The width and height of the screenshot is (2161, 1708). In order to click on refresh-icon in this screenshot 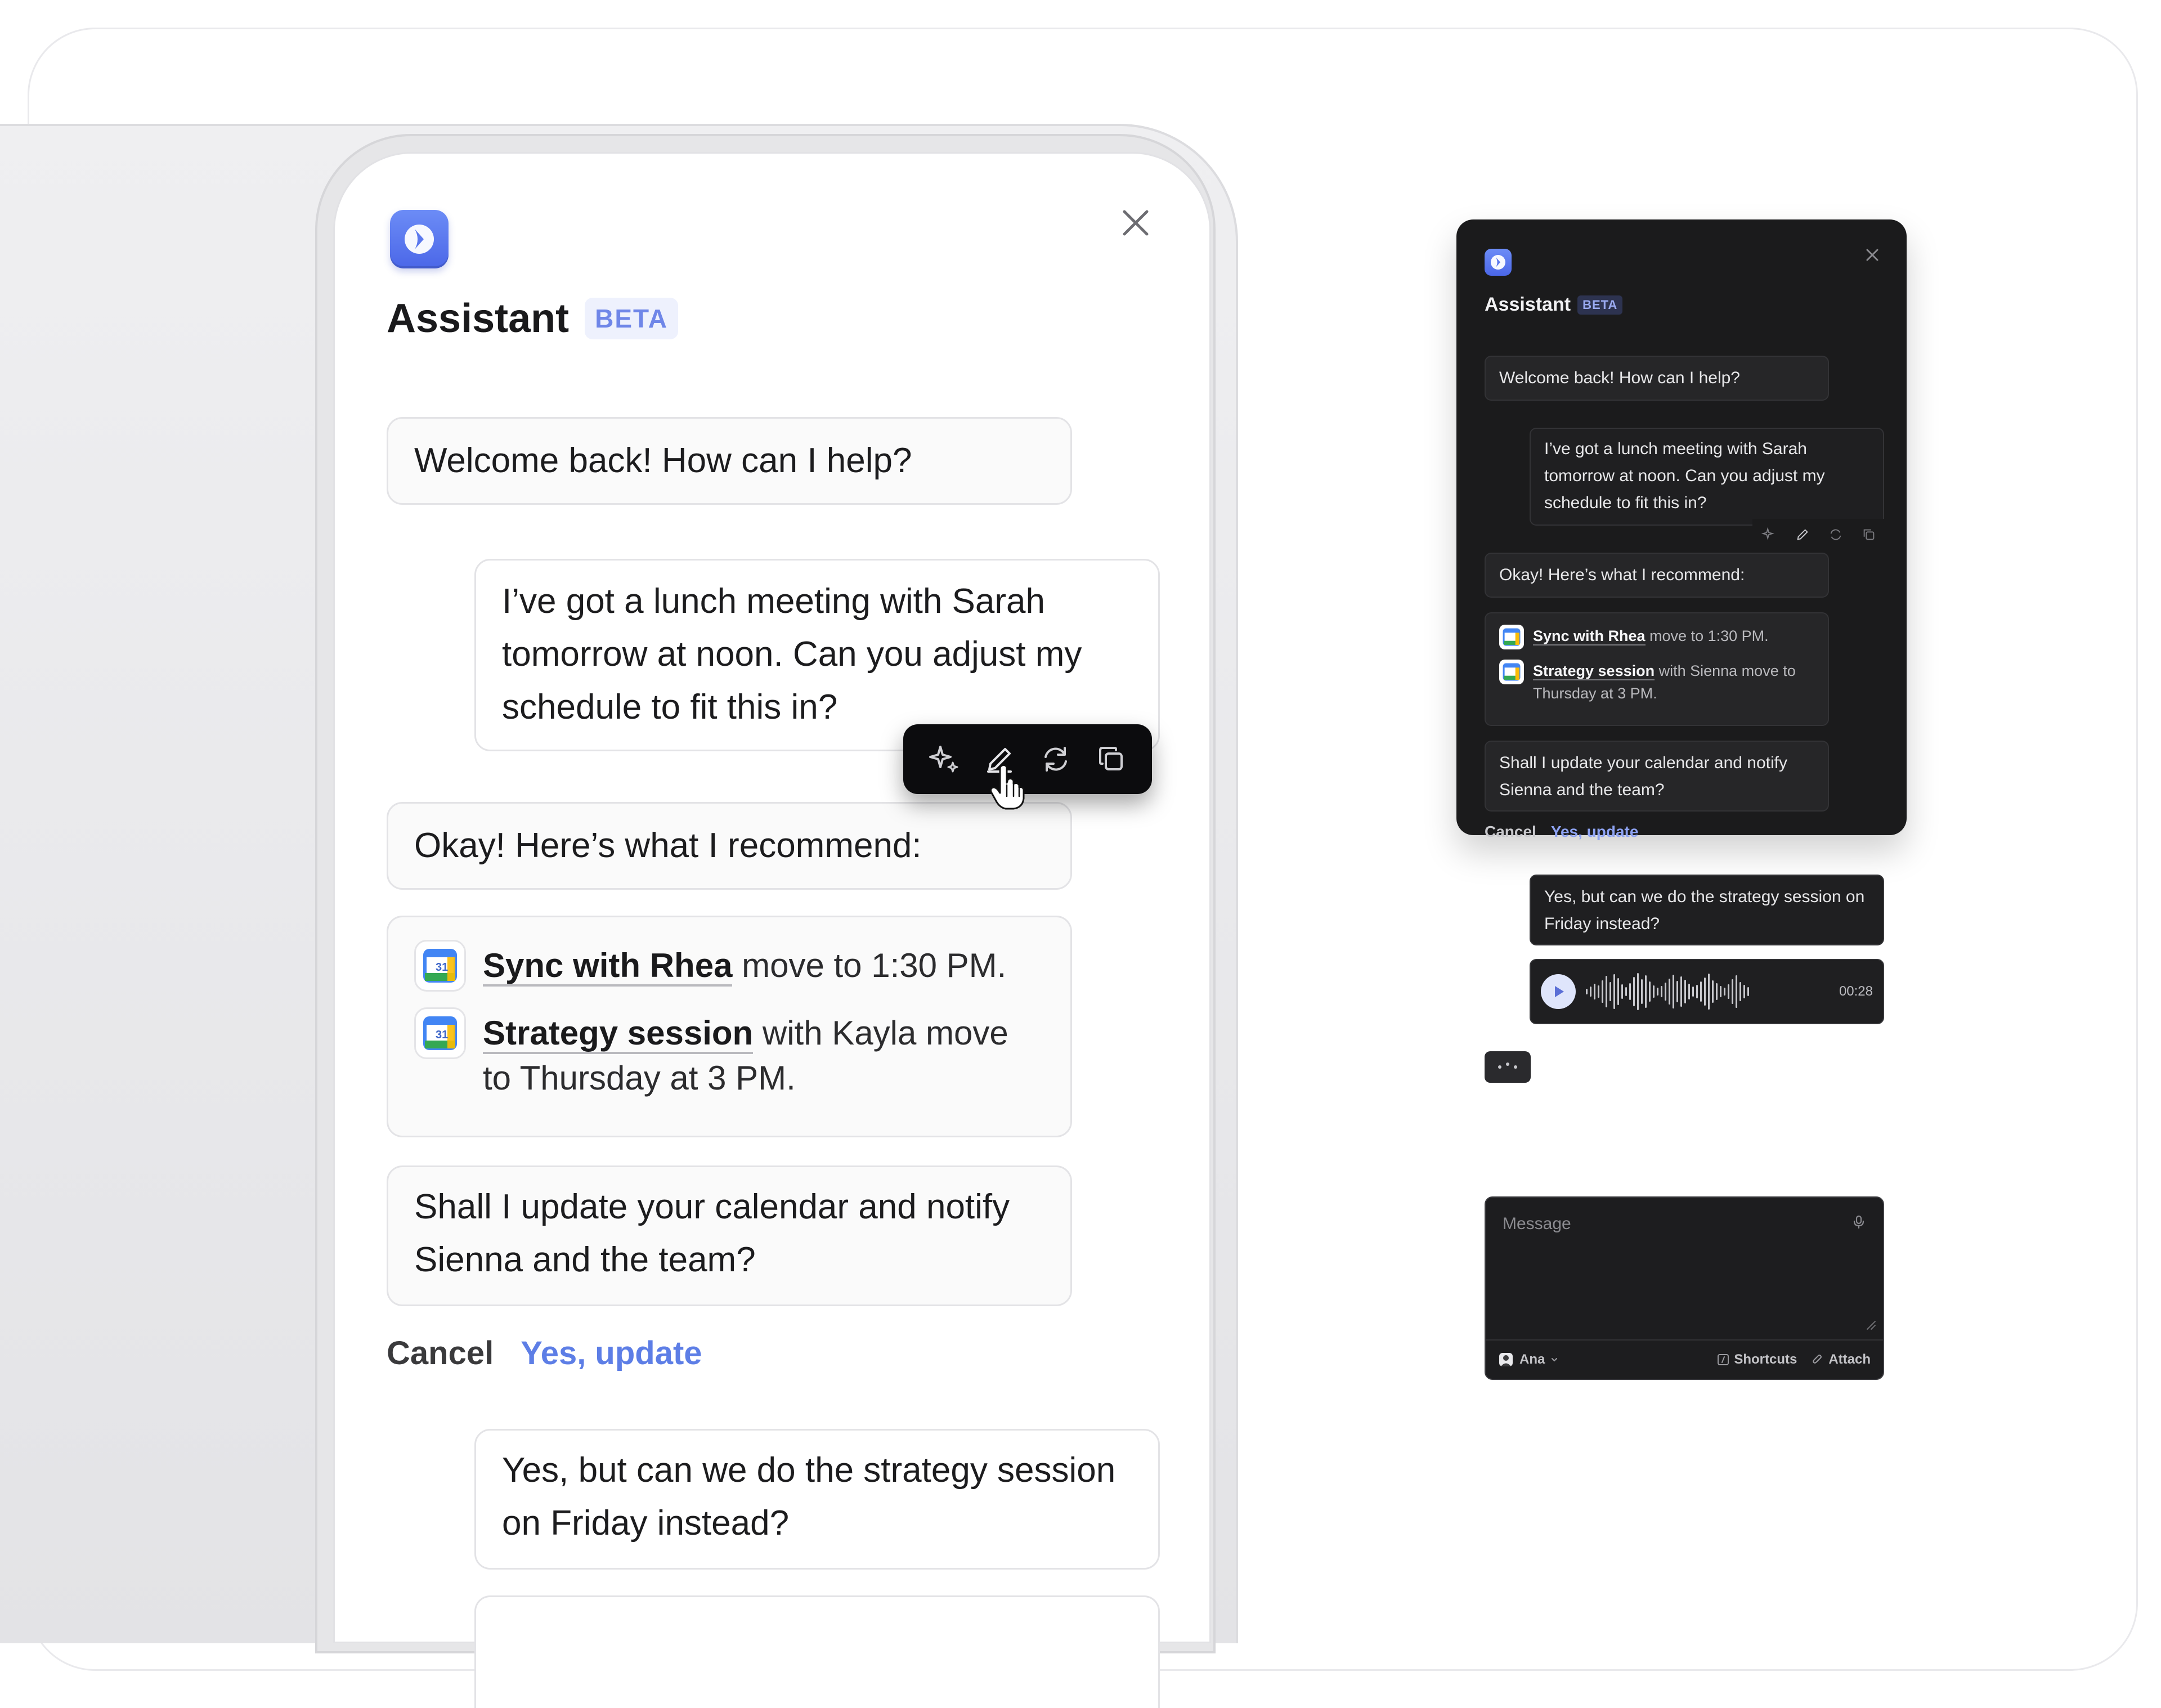, I will do `click(1835, 534)`.